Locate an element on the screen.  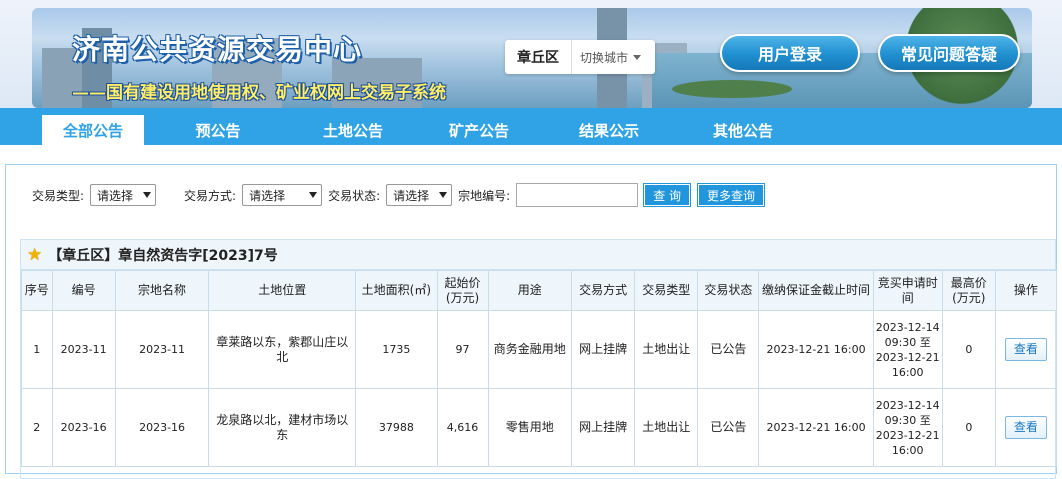
col-header: 序号 is located at coordinates (37, 290).